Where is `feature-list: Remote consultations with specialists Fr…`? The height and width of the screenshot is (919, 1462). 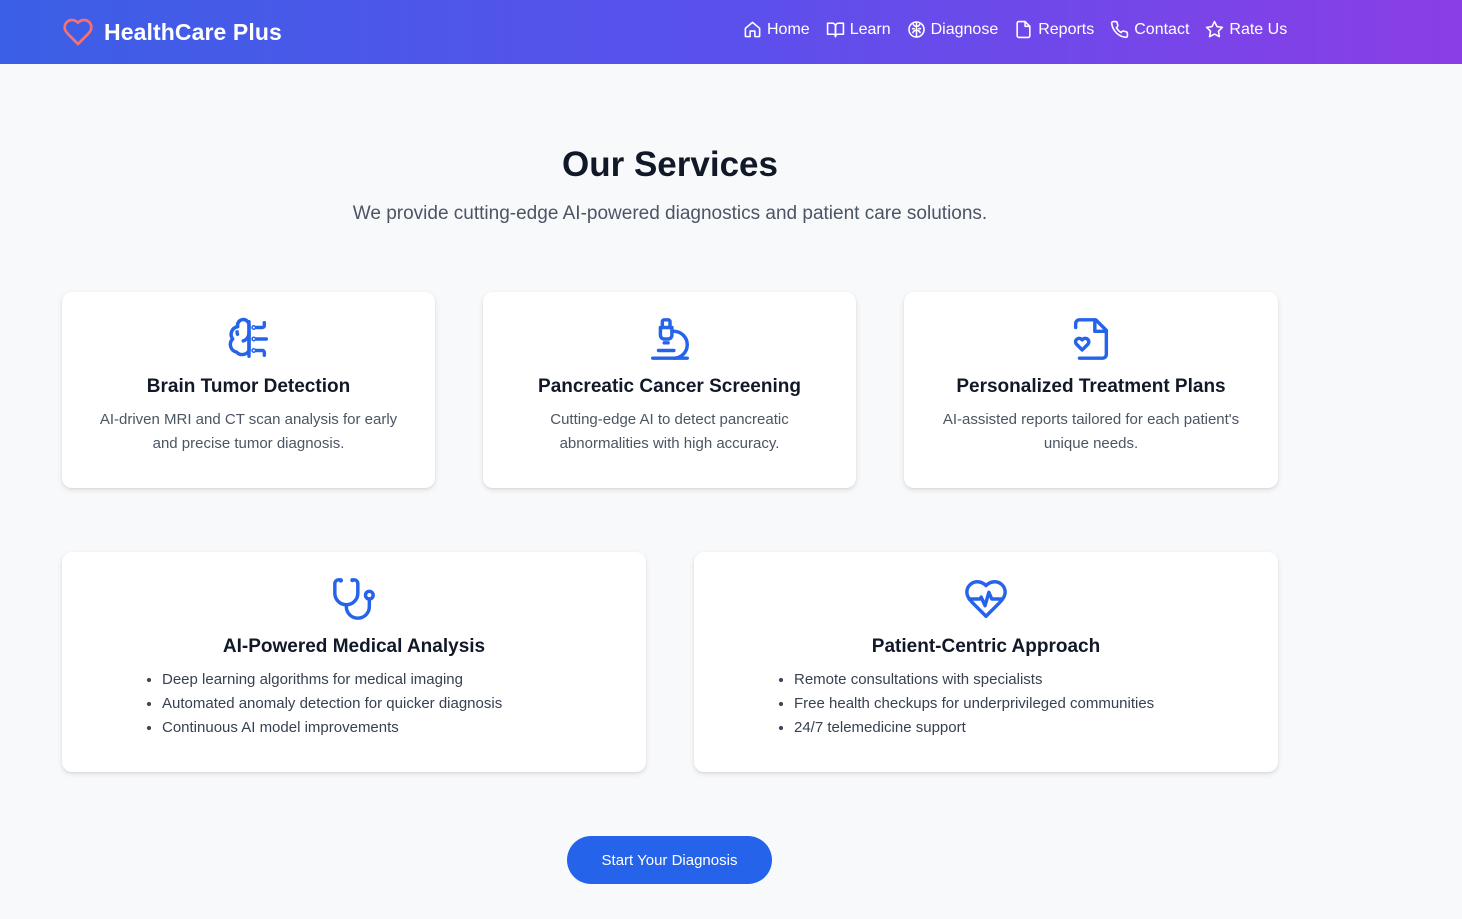 feature-list: Remote consultations with specialists Fr… is located at coordinates (986, 704).